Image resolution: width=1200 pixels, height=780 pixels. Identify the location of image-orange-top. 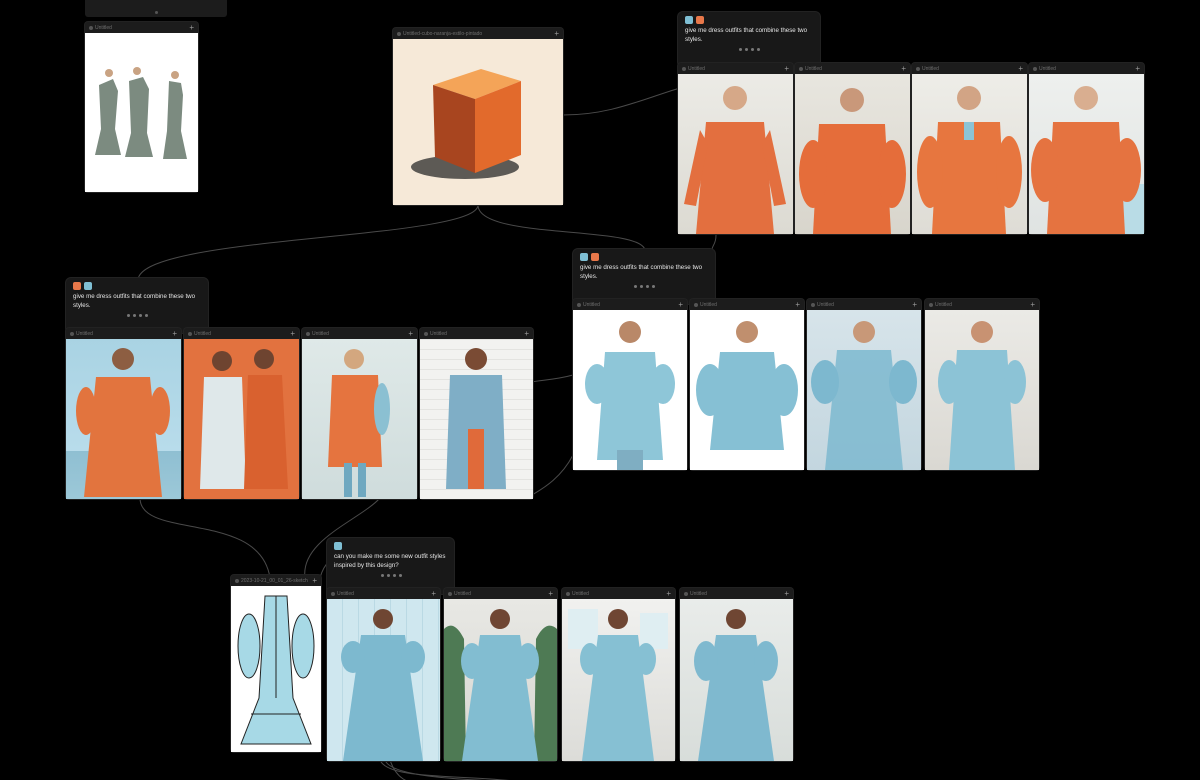
(1086, 154).